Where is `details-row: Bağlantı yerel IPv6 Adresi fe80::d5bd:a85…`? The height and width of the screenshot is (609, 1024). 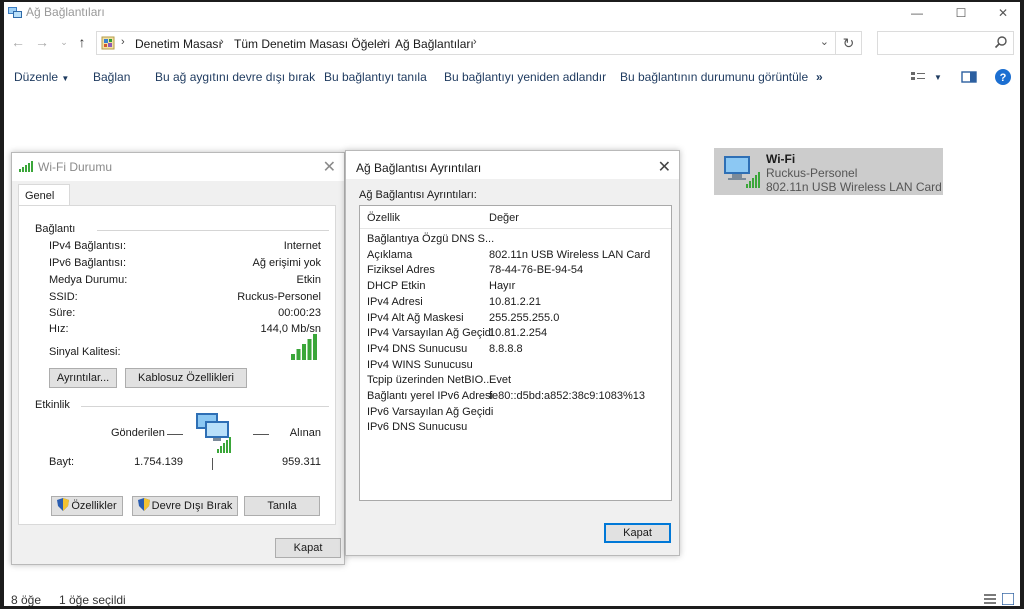 details-row: Bağlantı yerel IPv6 Adresi fe80::d5bd:a85… is located at coordinates (515, 397).